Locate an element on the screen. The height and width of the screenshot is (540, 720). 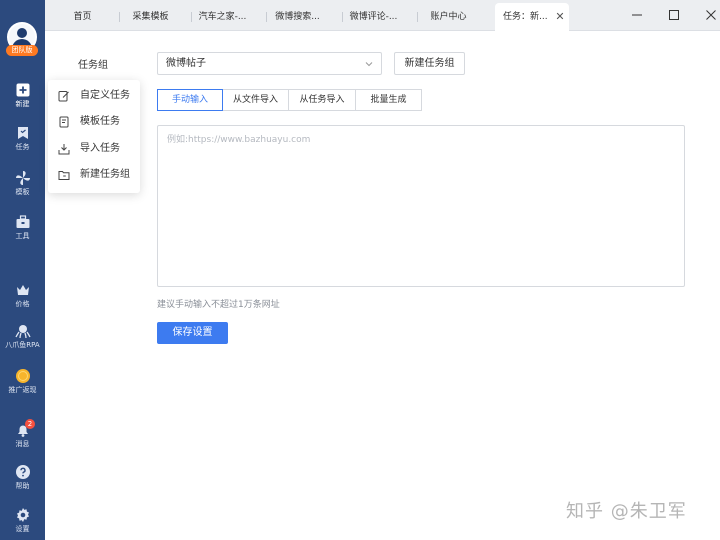
tab-manual-input: 手动输入 is located at coordinates (190, 100).